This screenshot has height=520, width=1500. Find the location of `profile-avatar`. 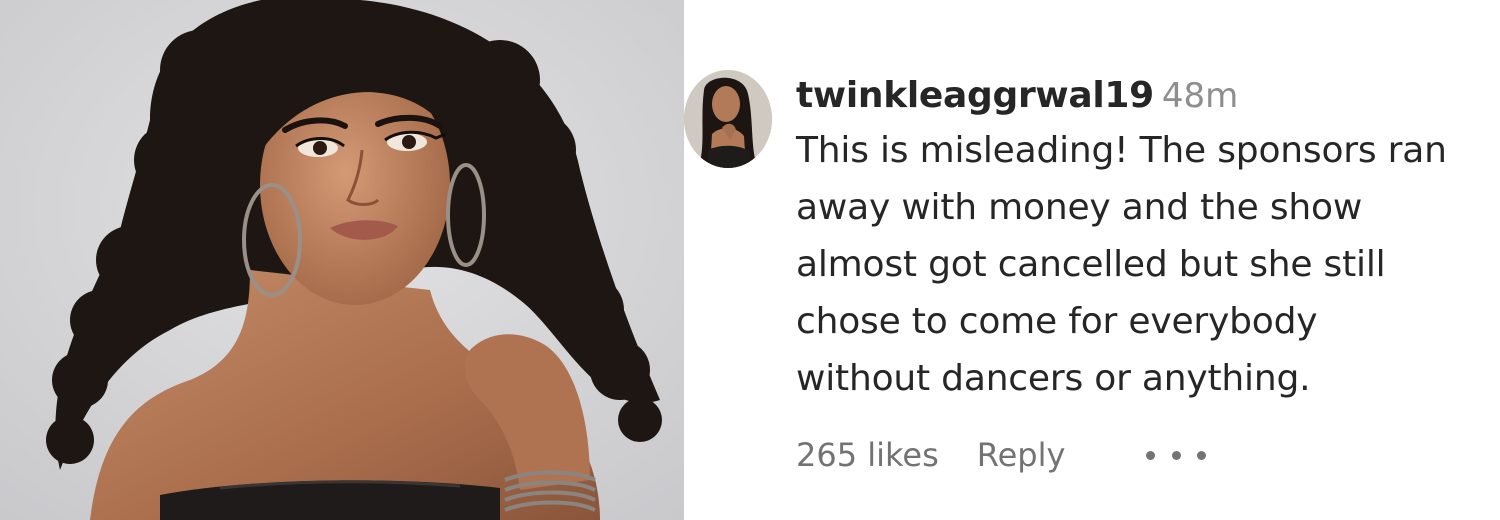

profile-avatar is located at coordinates (728, 119).